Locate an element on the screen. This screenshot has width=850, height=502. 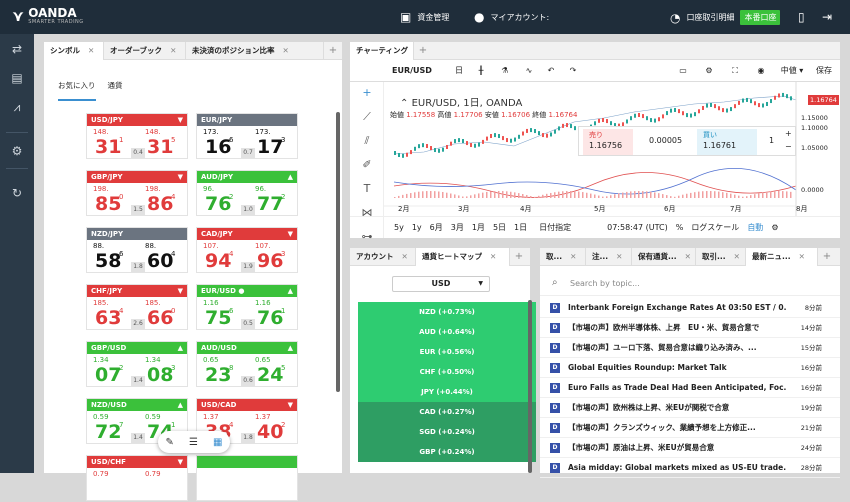
sell-price: 148. 31 1 is located at coordinates (112, 143).